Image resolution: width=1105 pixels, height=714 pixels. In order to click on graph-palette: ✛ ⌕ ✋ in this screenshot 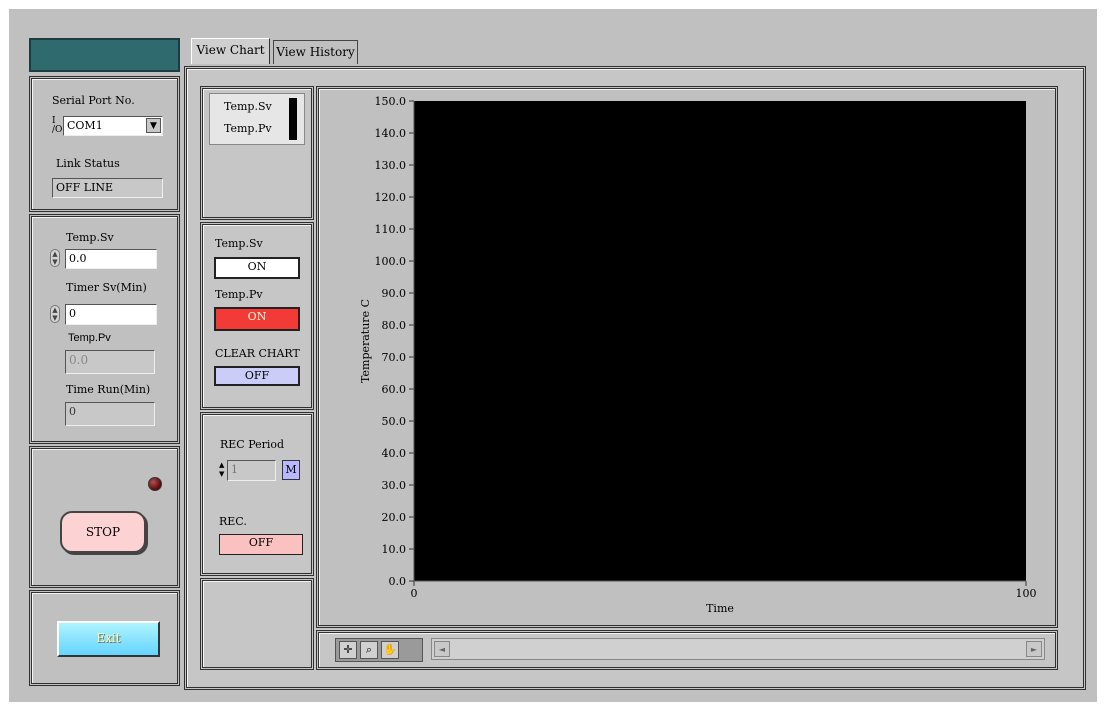, I will do `click(379, 650)`.